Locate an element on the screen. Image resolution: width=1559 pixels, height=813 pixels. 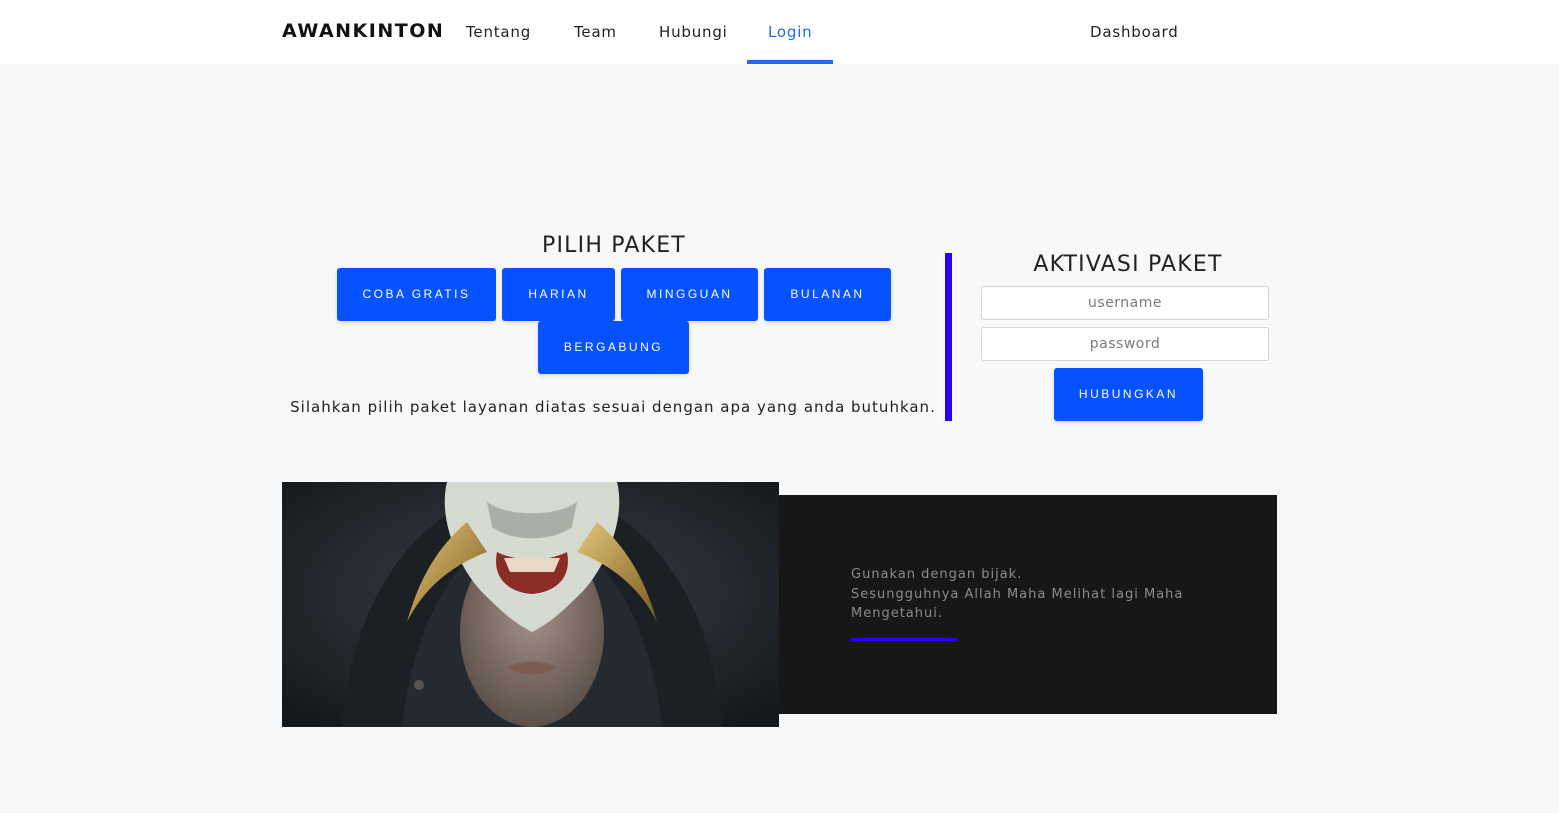
quote-panel is located at coordinates (1028, 604).